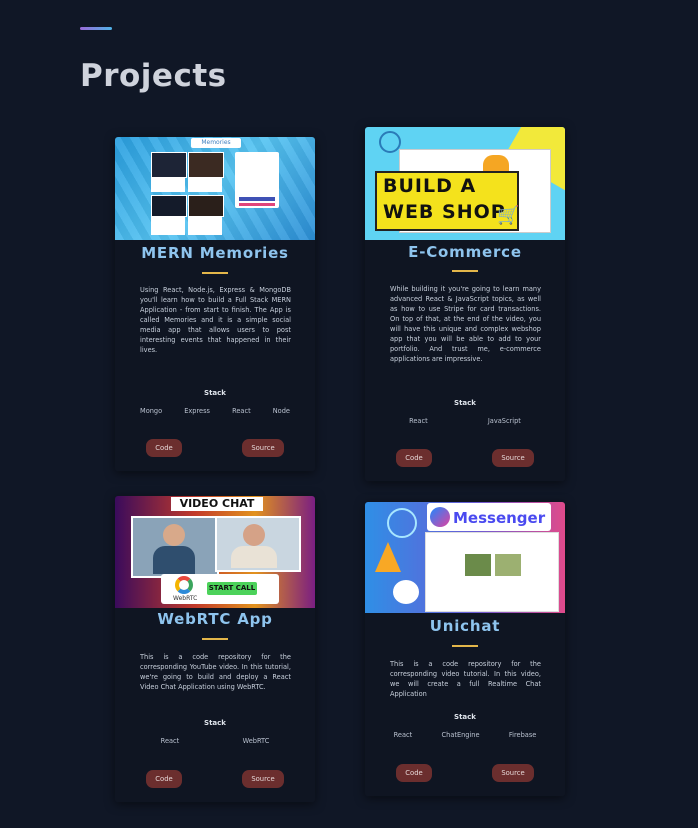  Describe the element at coordinates (184, 585) in the screenshot. I see `webrtc-logo-icon` at that location.